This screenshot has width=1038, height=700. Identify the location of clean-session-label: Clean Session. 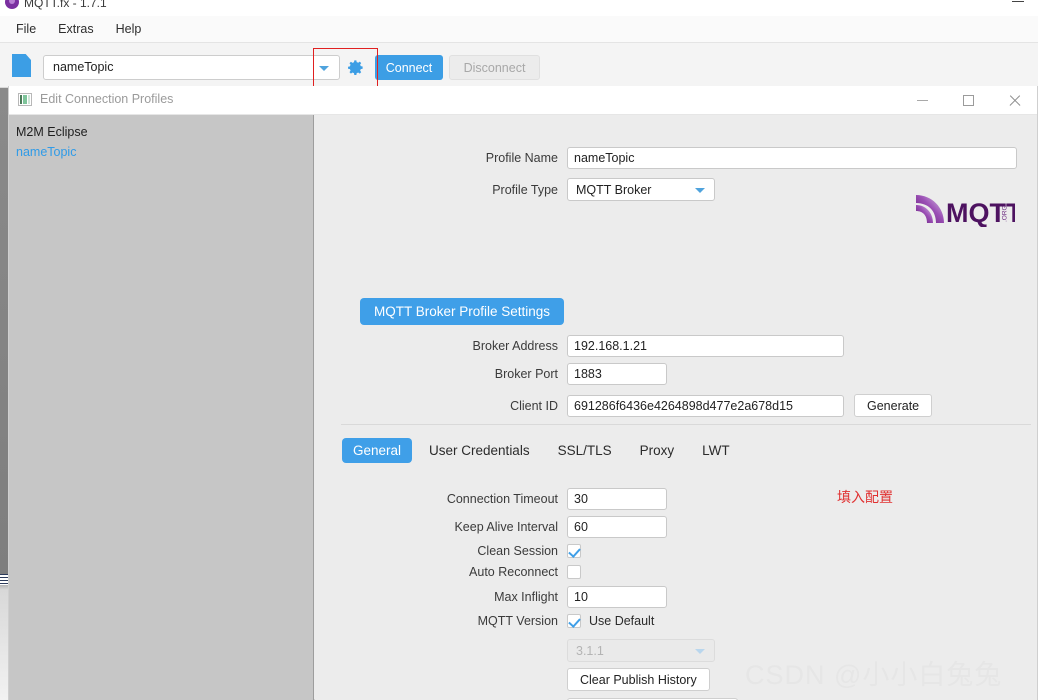
(517, 551).